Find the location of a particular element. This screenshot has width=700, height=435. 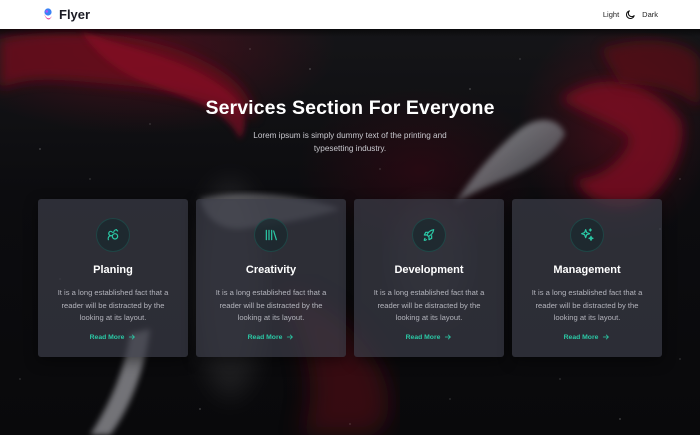

moon-icon is located at coordinates (630, 14).